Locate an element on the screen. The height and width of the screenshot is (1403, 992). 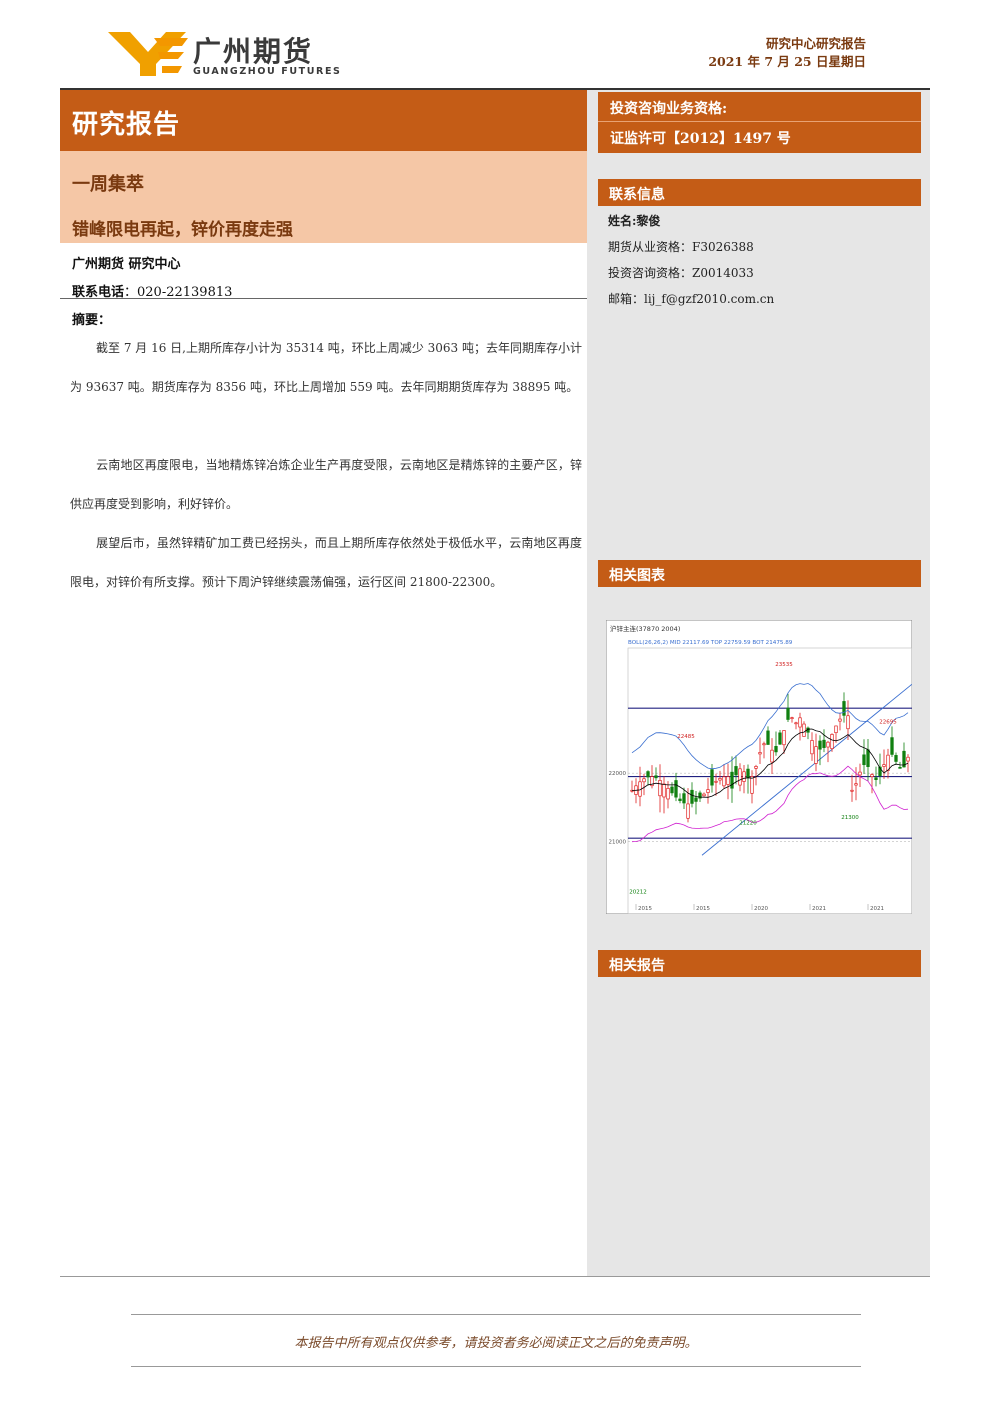
footer-divider-lower is located at coordinates (496, 1366).